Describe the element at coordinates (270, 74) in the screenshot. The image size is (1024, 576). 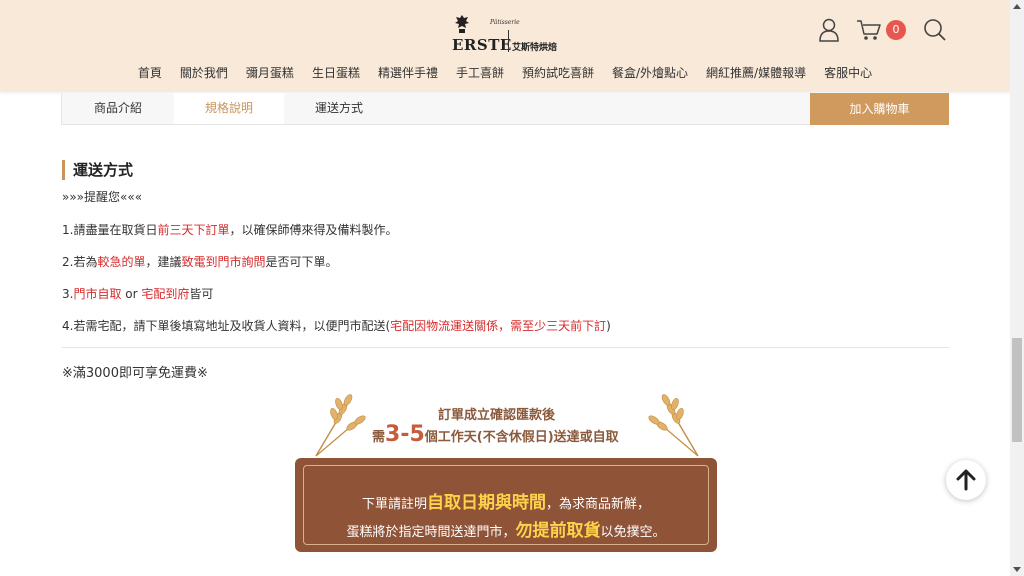
I see `nav-item-baby-cake: 彌月蛋糕` at that location.